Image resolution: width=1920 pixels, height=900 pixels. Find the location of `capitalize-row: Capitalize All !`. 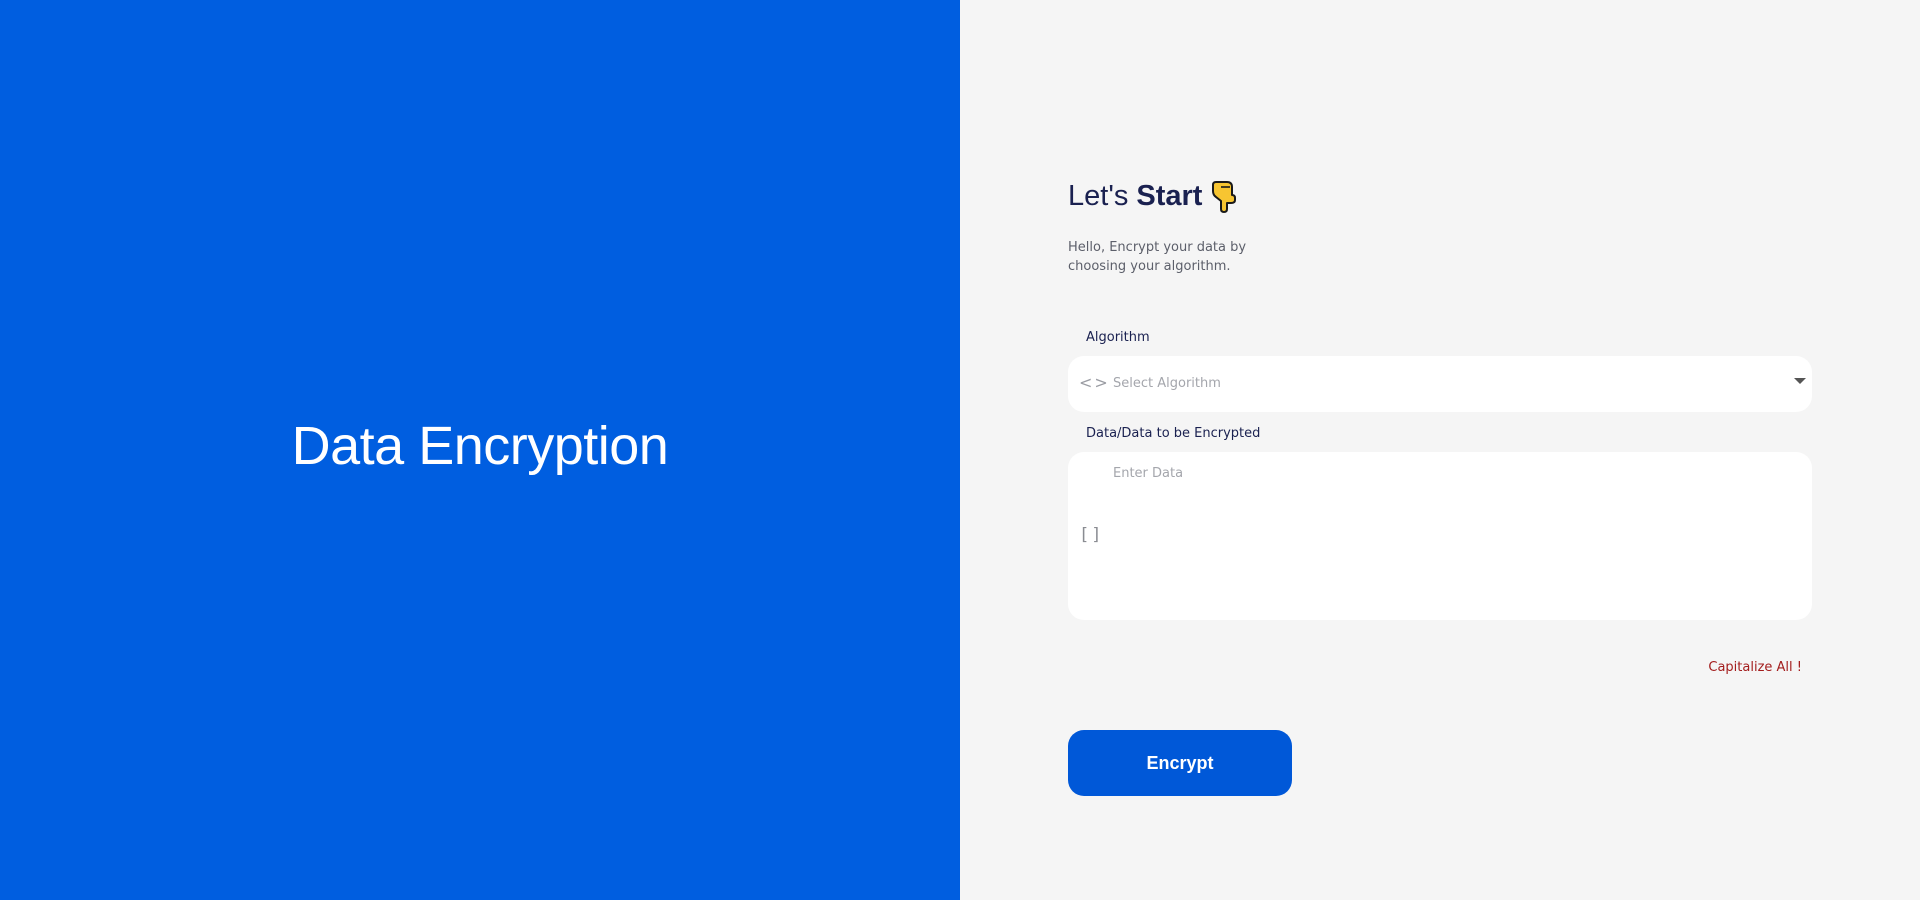

capitalize-row: Capitalize All ! is located at coordinates (1440, 665).